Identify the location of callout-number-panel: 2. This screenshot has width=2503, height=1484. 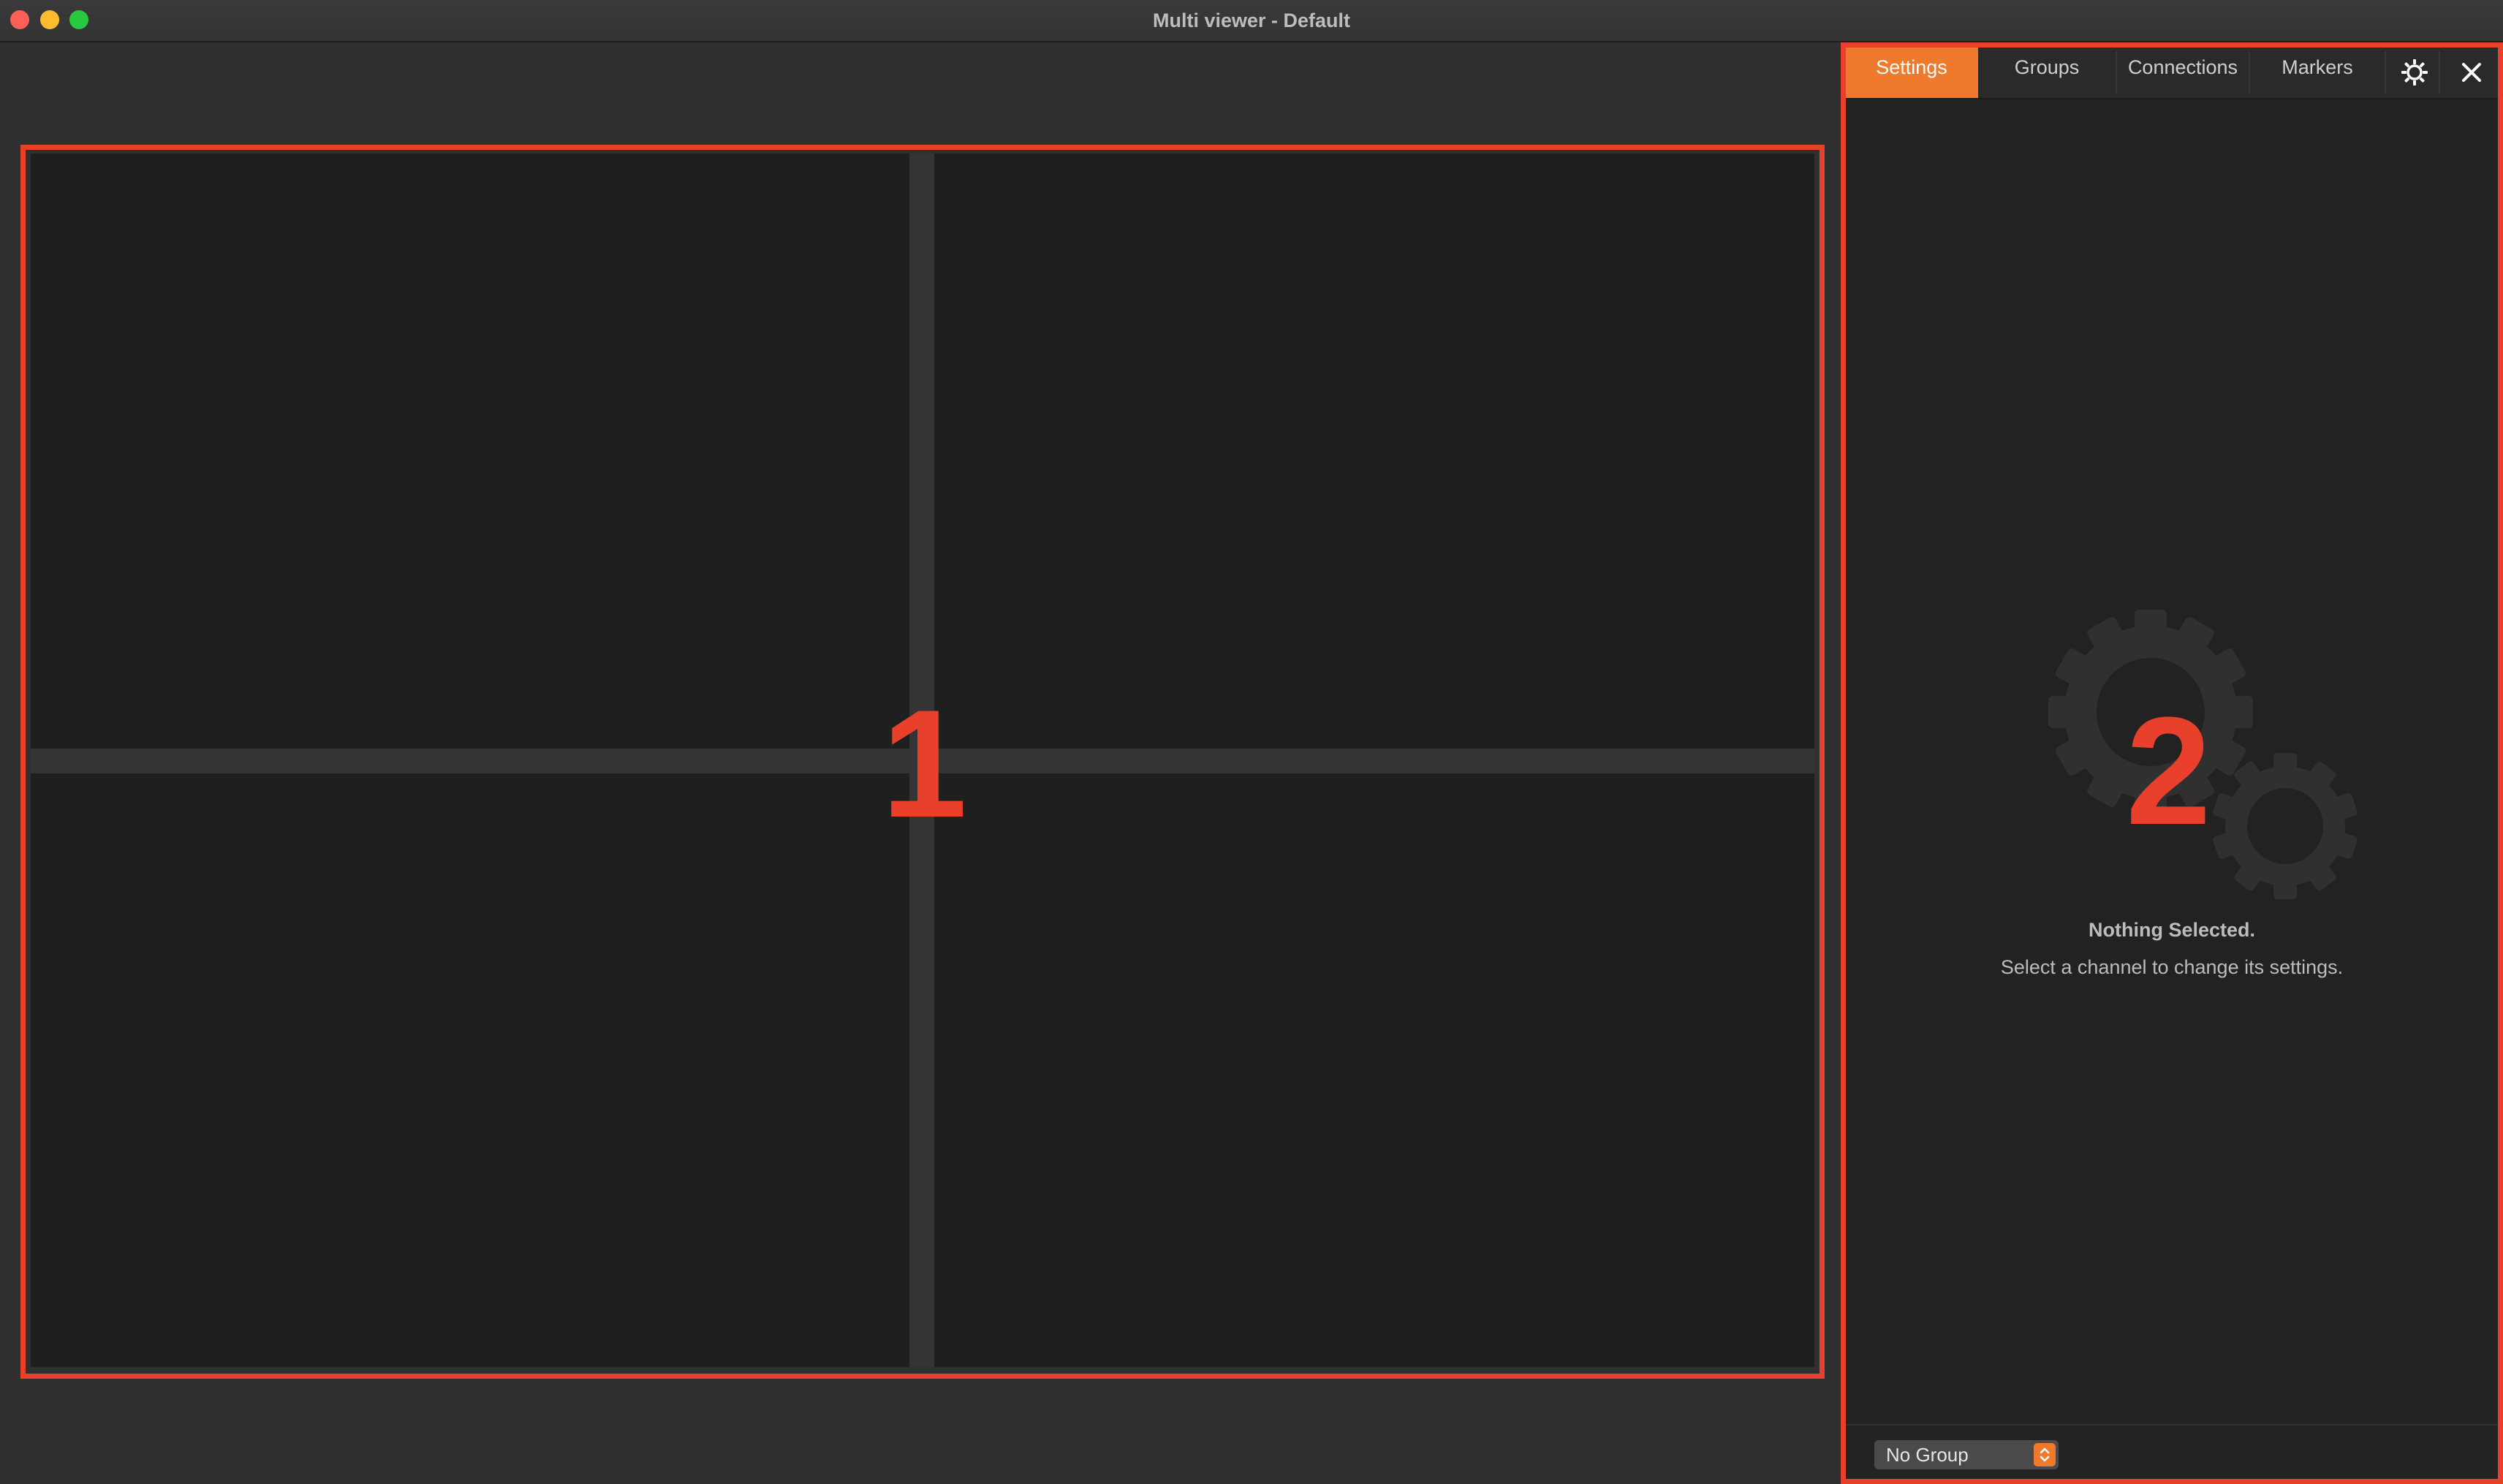
(2168, 771).